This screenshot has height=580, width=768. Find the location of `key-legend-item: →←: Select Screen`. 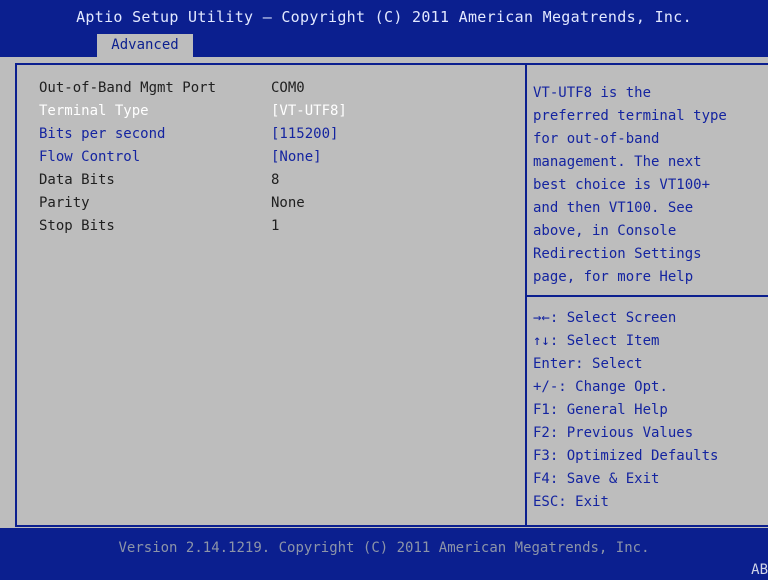

key-legend-item: →←: Select Screen is located at coordinates (625, 321).